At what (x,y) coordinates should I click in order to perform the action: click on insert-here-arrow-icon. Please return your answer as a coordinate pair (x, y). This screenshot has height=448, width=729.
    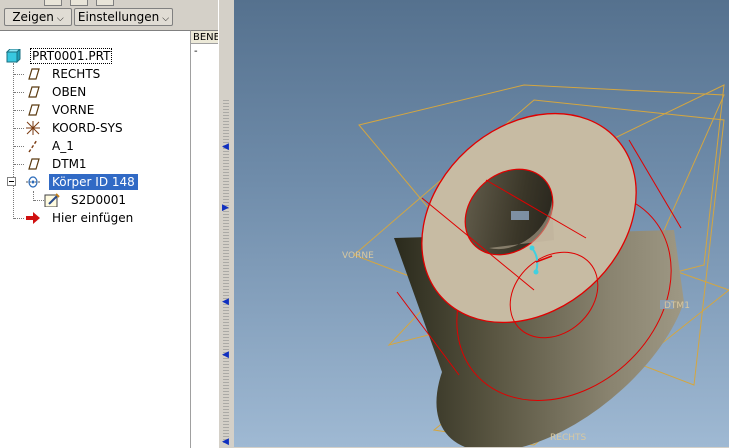
    Looking at the image, I should click on (33, 218).